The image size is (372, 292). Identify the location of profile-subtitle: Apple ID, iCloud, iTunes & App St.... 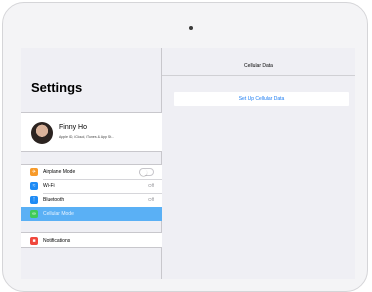
(87, 137).